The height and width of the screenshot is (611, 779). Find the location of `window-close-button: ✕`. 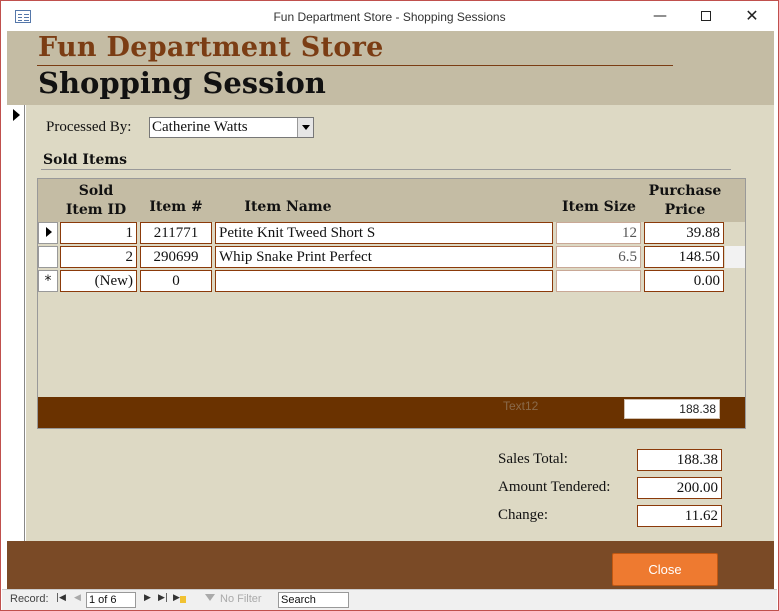

window-close-button: ✕ is located at coordinates (752, 16).